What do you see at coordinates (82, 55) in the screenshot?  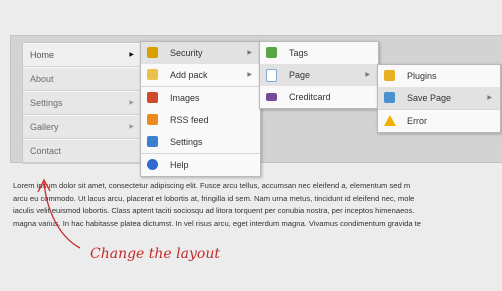 I see `nav-item-home: Home ▶` at bounding box center [82, 55].